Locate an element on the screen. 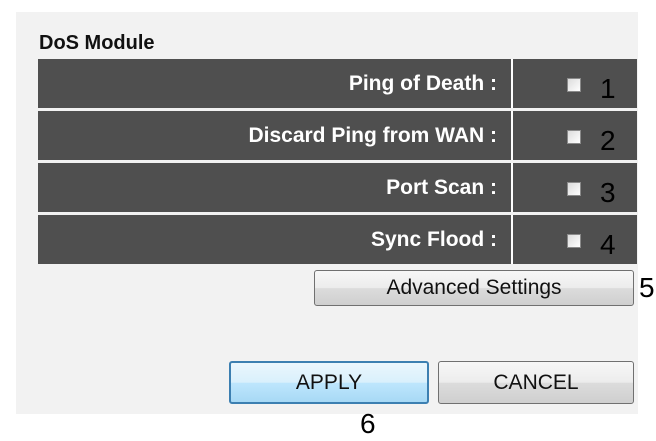 This screenshot has height=441, width=656. annotation-number: 6 is located at coordinates (368, 423).